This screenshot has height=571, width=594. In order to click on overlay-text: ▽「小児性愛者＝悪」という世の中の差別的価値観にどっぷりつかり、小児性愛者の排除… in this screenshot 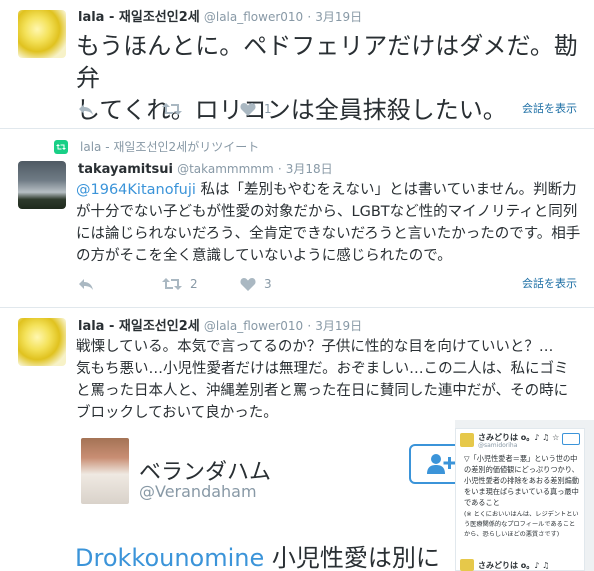, I will do `click(522, 496)`.